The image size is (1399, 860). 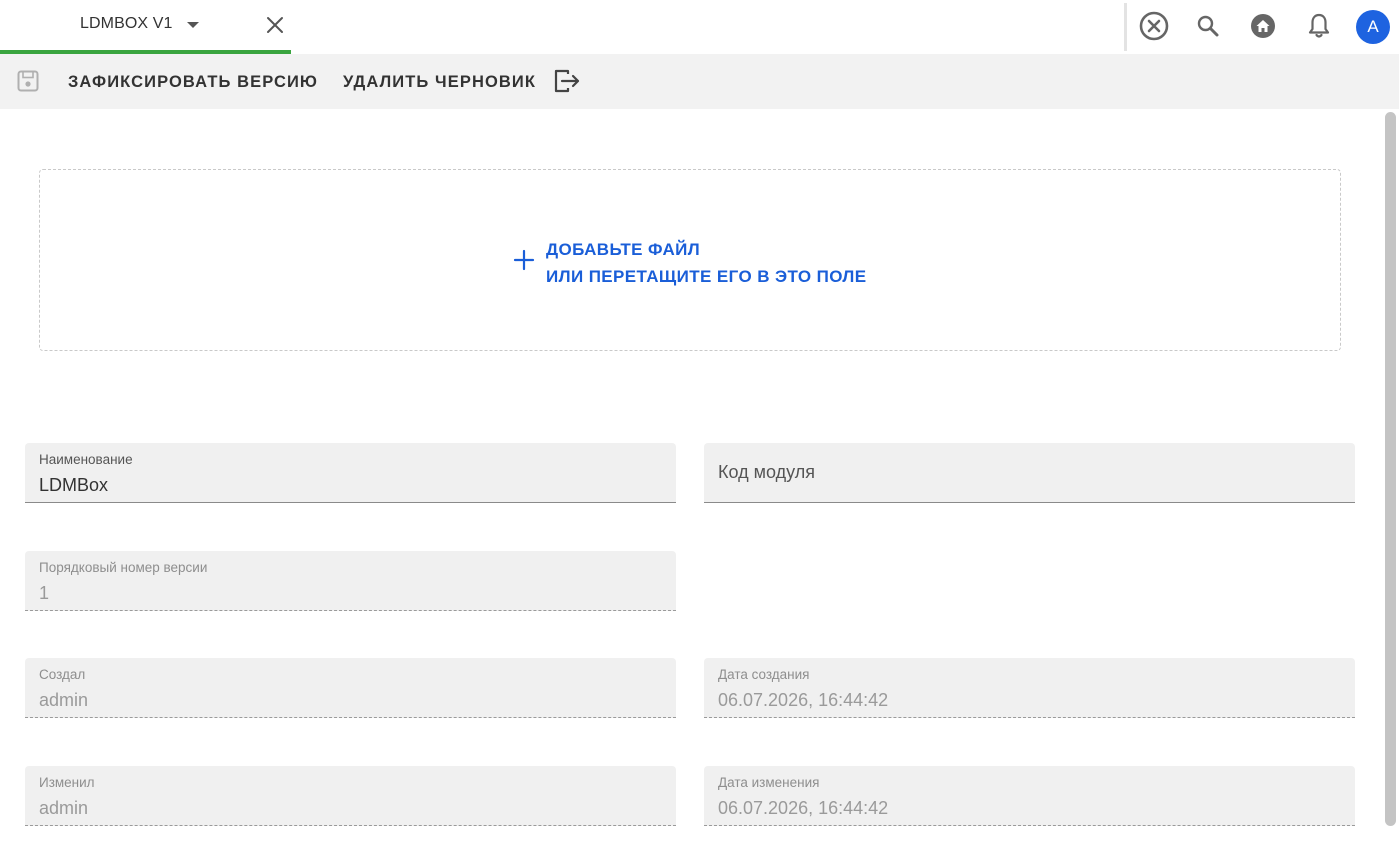 What do you see at coordinates (350, 581) in the screenshot?
I see `version-number-field: Порядковый номер версии 1` at bounding box center [350, 581].